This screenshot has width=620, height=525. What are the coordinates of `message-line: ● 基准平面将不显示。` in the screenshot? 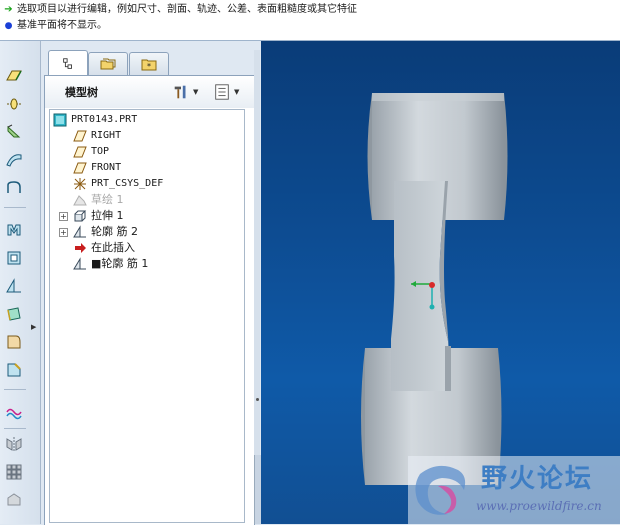 It's located at (55, 26).